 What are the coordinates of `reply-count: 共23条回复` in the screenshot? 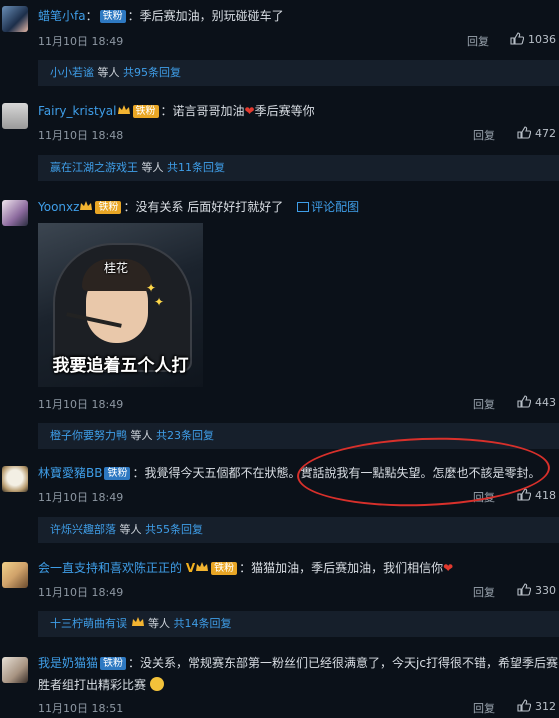 It's located at (185, 435).